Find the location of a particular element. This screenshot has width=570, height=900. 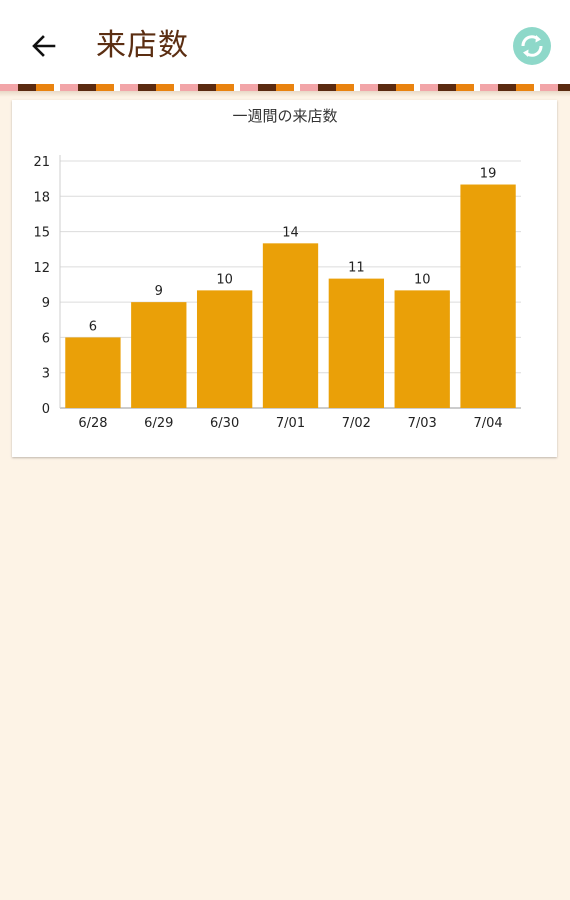

app-bar: 来店数 is located at coordinates (285, 43).